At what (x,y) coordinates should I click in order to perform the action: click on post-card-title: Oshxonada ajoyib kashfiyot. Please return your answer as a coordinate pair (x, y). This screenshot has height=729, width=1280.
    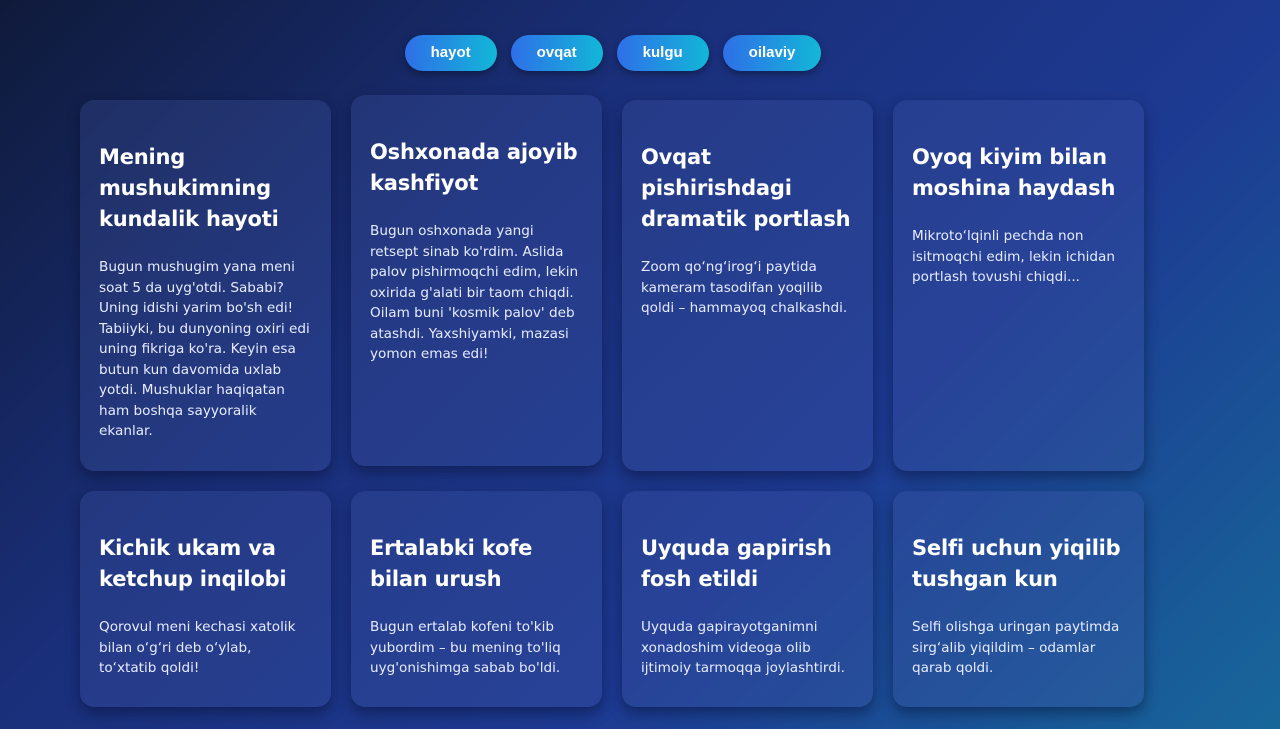
    Looking at the image, I should click on (474, 167).